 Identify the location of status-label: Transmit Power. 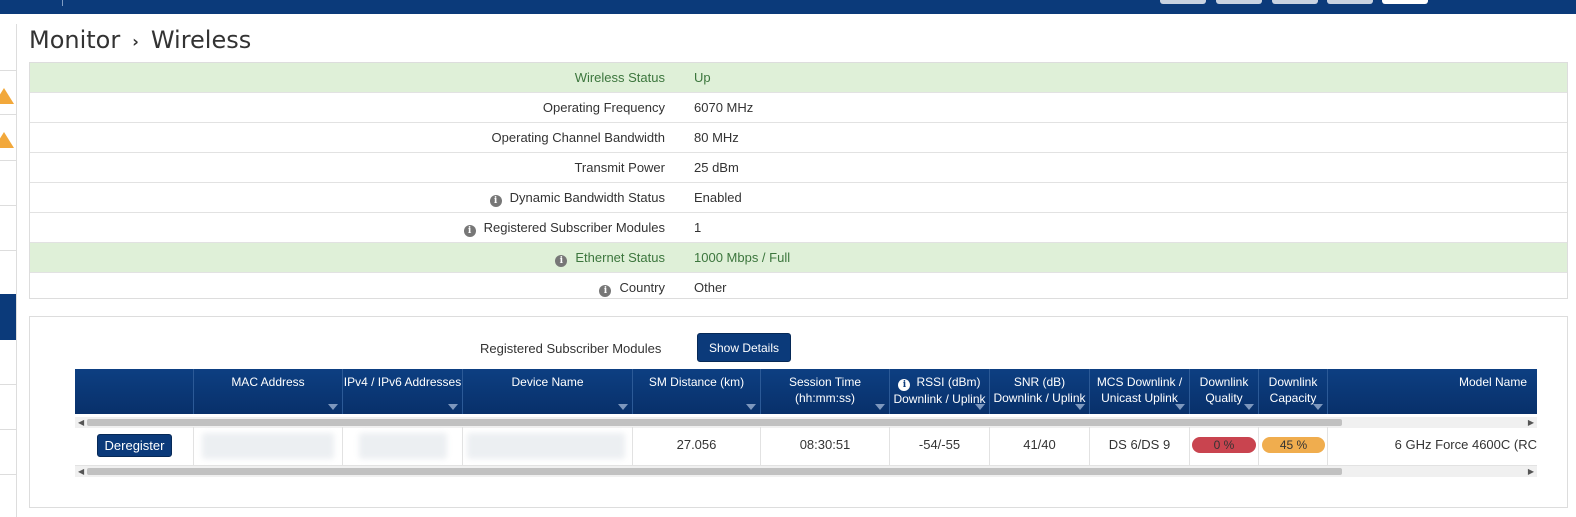
(619, 167).